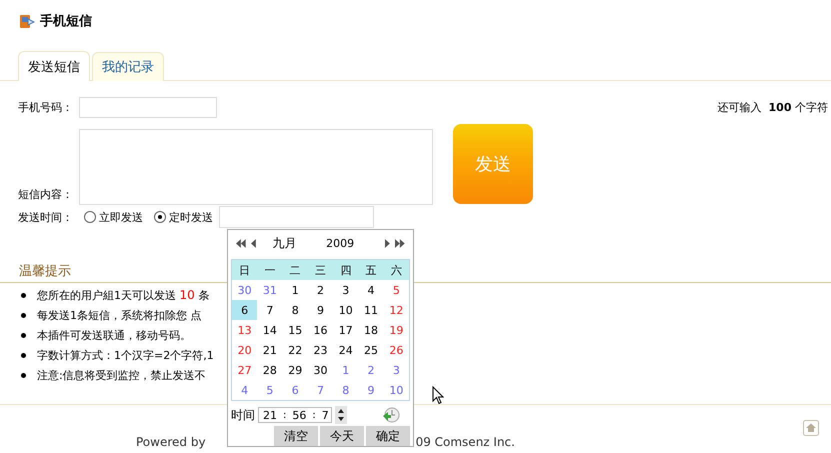  What do you see at coordinates (371, 350) in the screenshot?
I see `calendar-day: 25` at bounding box center [371, 350].